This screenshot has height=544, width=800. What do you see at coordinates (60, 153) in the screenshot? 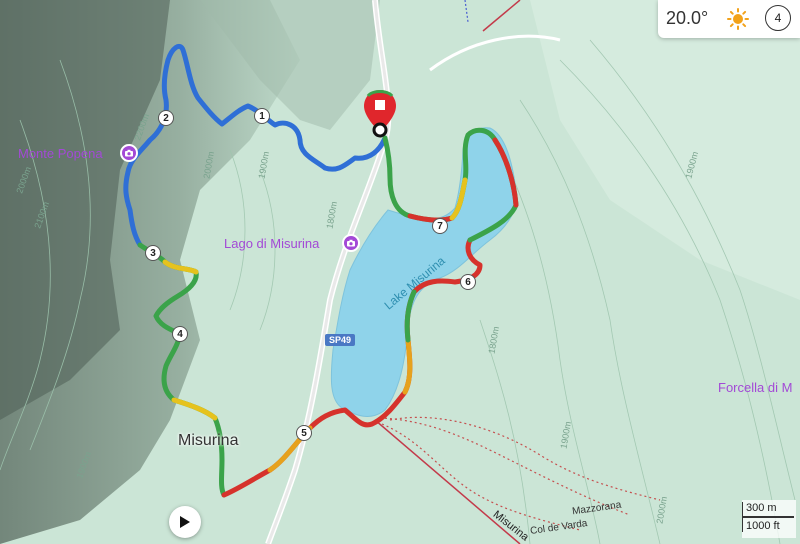
I see `poi-label-monte-popena: Monte Popena` at bounding box center [60, 153].